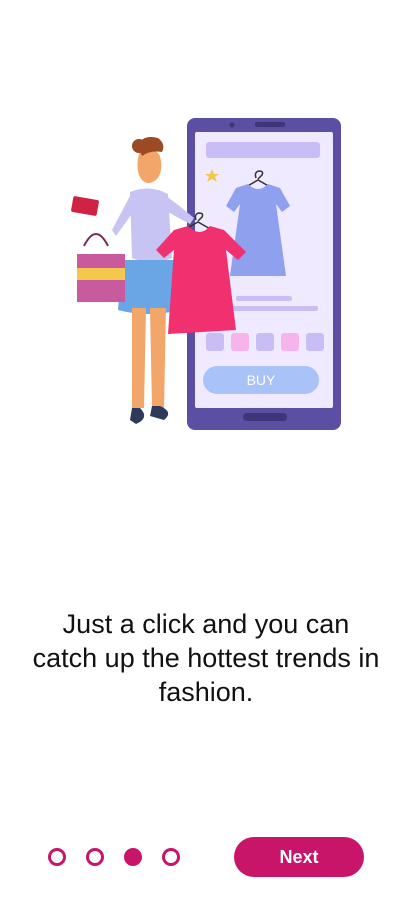  I want to click on page-indicator, so click(114, 857).